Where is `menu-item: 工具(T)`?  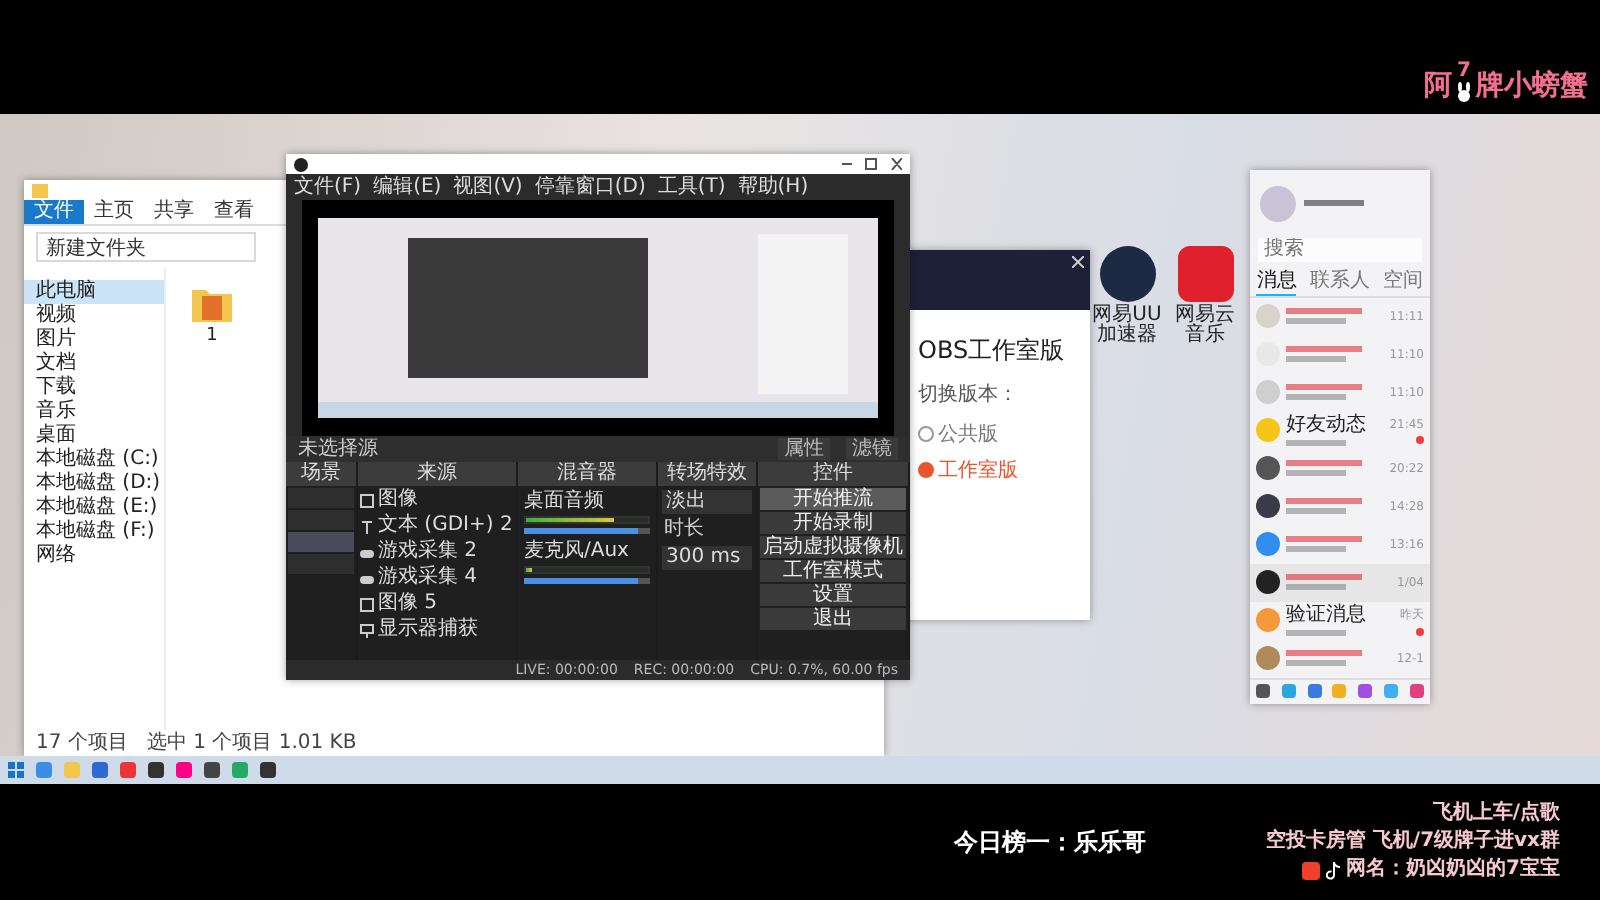 menu-item: 工具(T) is located at coordinates (691, 187).